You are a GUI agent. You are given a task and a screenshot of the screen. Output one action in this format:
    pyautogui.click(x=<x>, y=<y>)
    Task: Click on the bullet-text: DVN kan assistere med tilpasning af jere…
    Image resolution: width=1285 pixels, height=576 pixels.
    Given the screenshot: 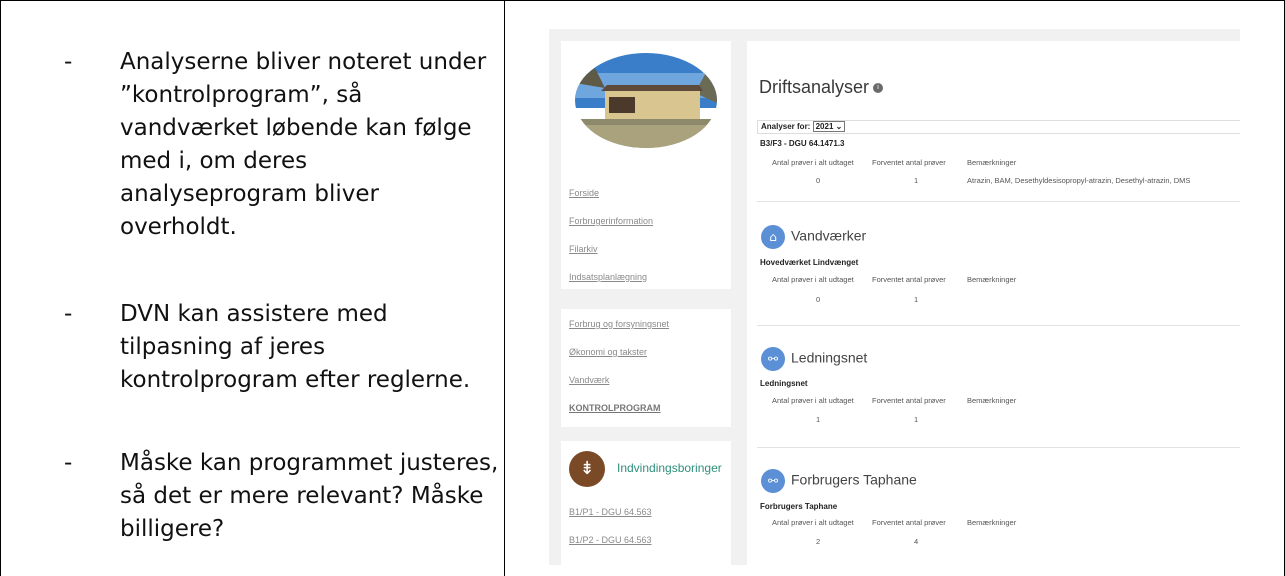 What is the action you would take?
    pyautogui.click(x=295, y=347)
    